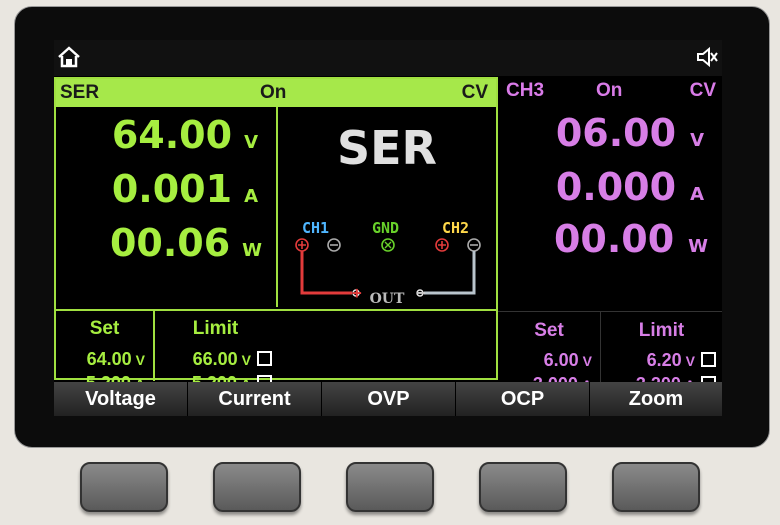 Image resolution: width=780 pixels, height=525 pixels. I want to click on ovp-checkbox, so click(264, 358).